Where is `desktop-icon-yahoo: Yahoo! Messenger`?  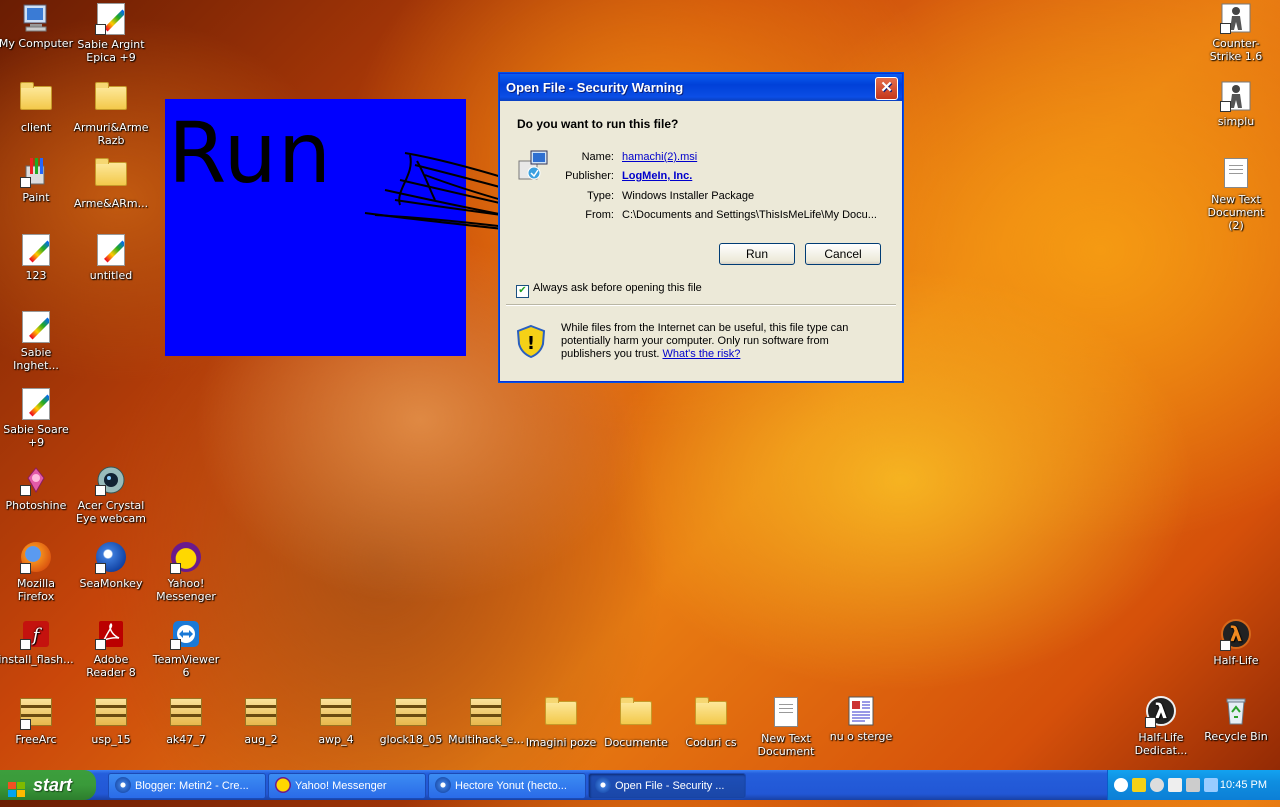
desktop-icon-yahoo: Yahoo! Messenger is located at coordinates (186, 572).